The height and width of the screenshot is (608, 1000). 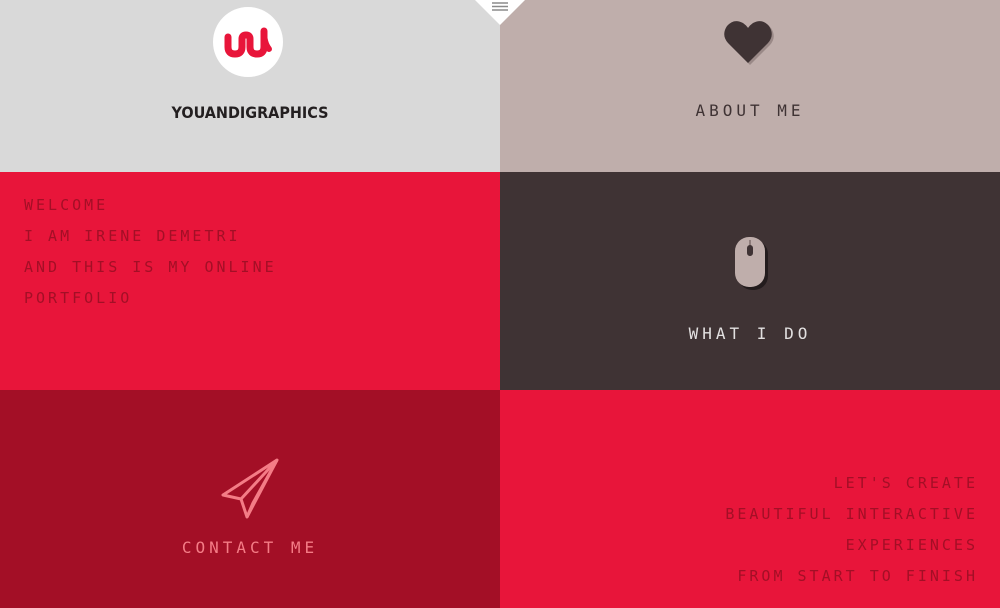 What do you see at coordinates (78, 298) in the screenshot?
I see `welcome-line: PORTFOLIO` at bounding box center [78, 298].